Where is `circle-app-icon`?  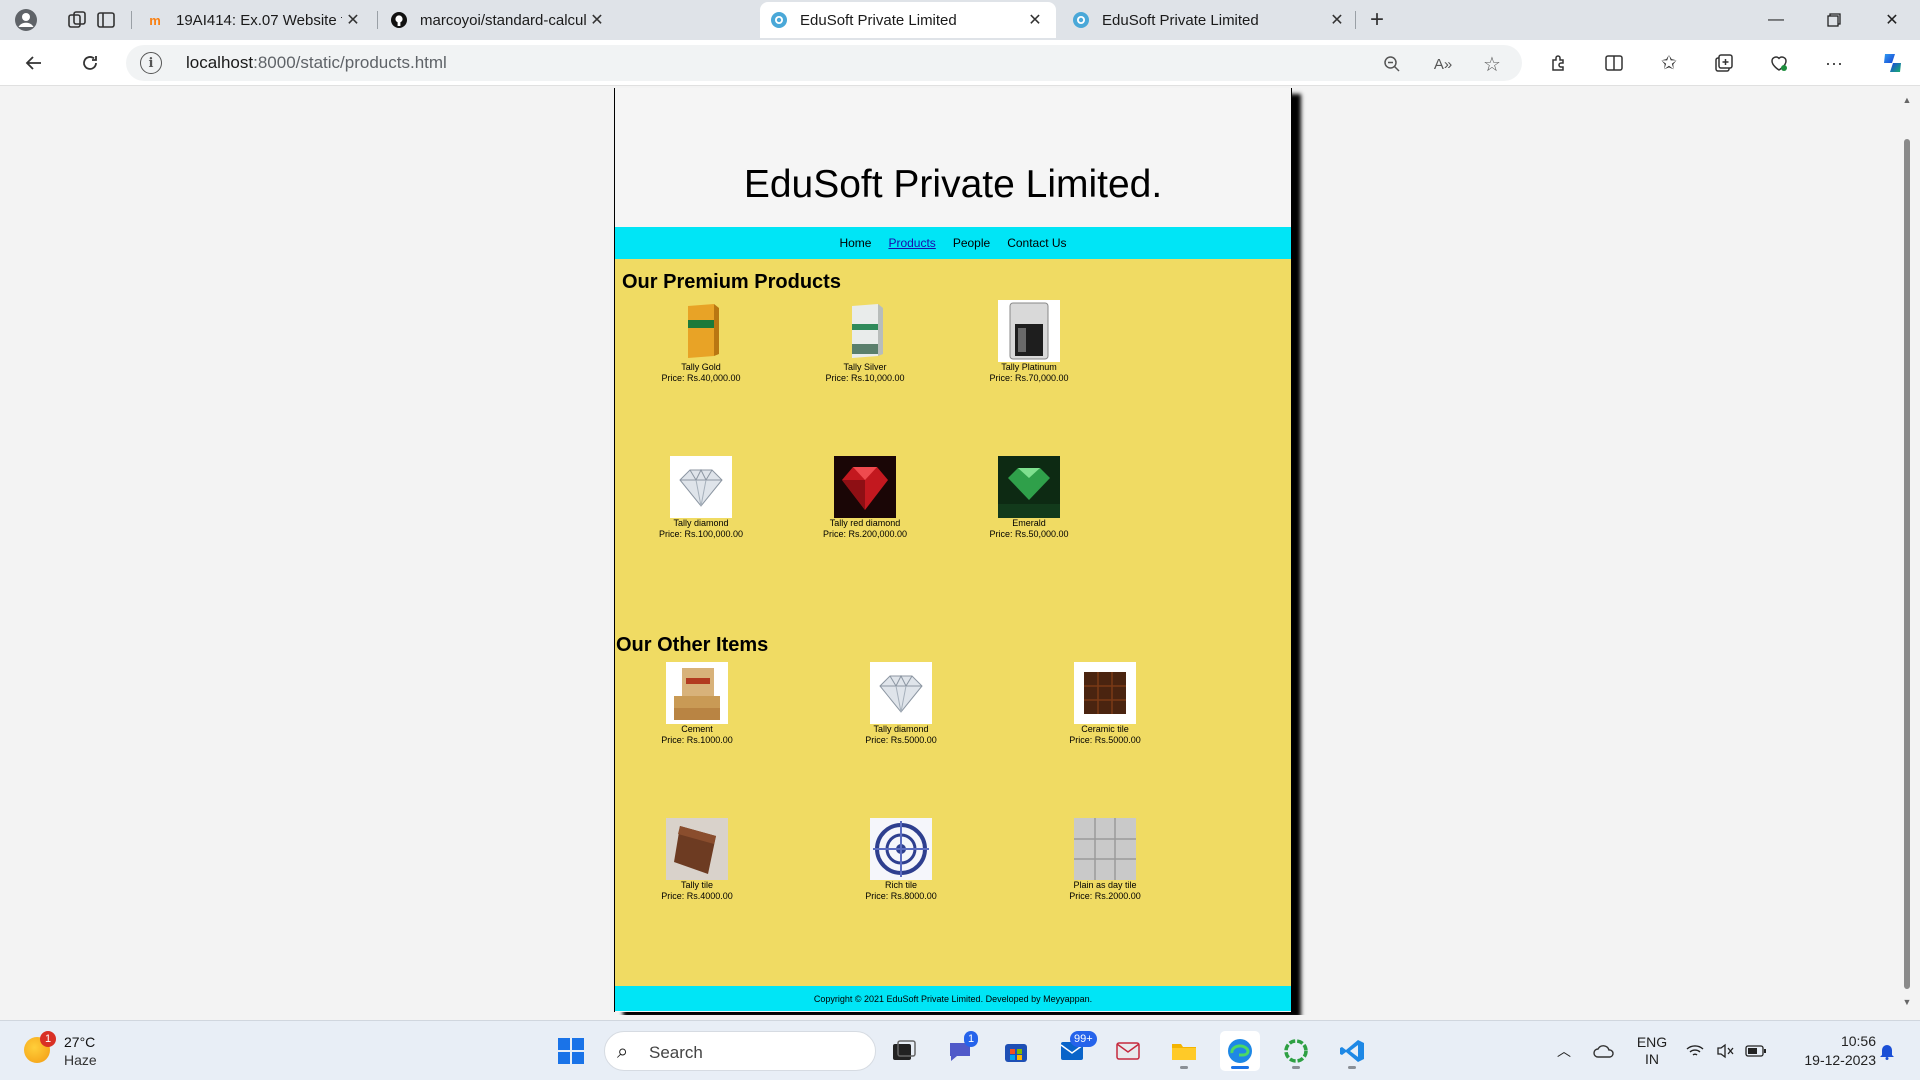 circle-app-icon is located at coordinates (1296, 1051).